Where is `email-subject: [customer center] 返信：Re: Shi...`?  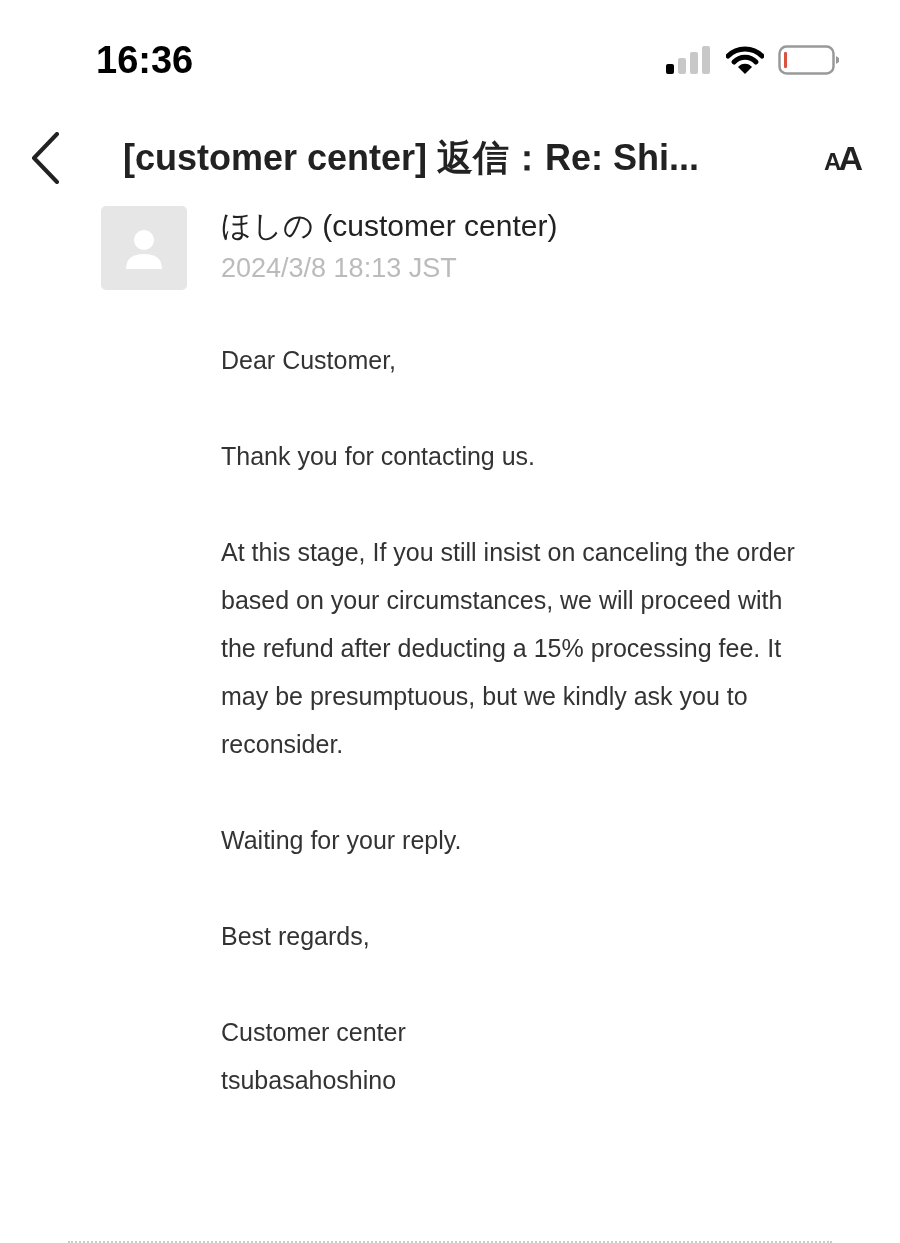 email-subject: [customer center] 返信：Re: Shi... is located at coordinates (411, 158).